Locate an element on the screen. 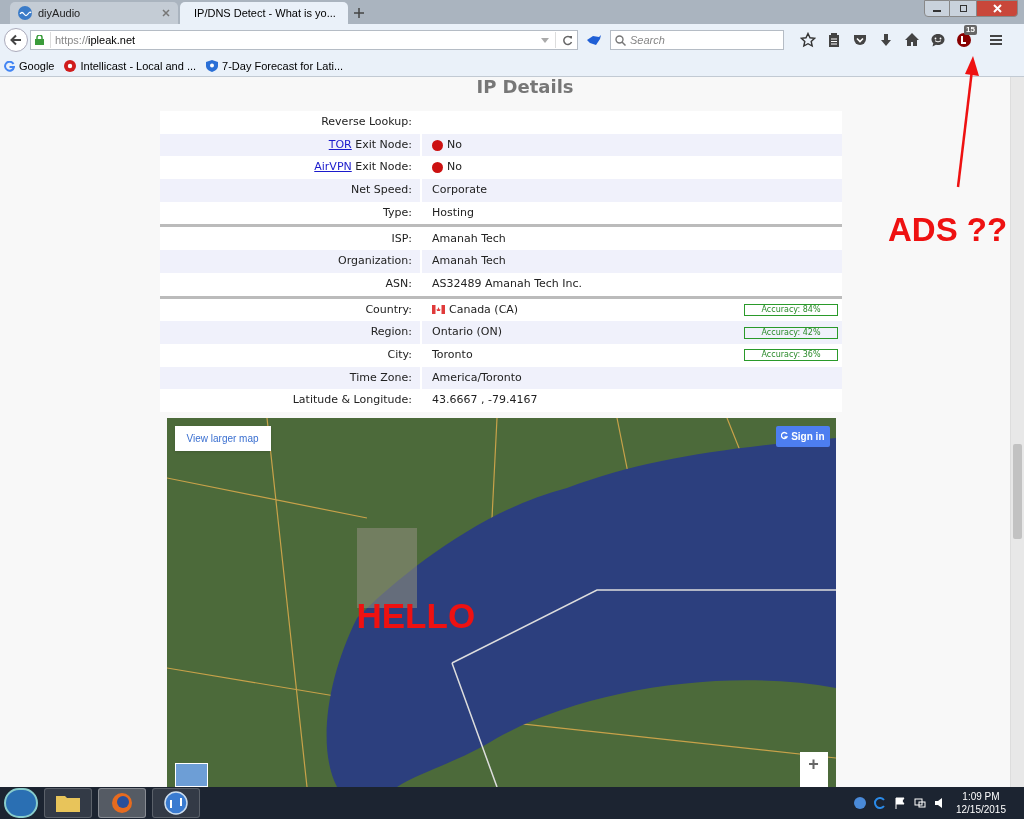  clock: 1:09 PM 12/15/2015 is located at coordinates (980, 803).